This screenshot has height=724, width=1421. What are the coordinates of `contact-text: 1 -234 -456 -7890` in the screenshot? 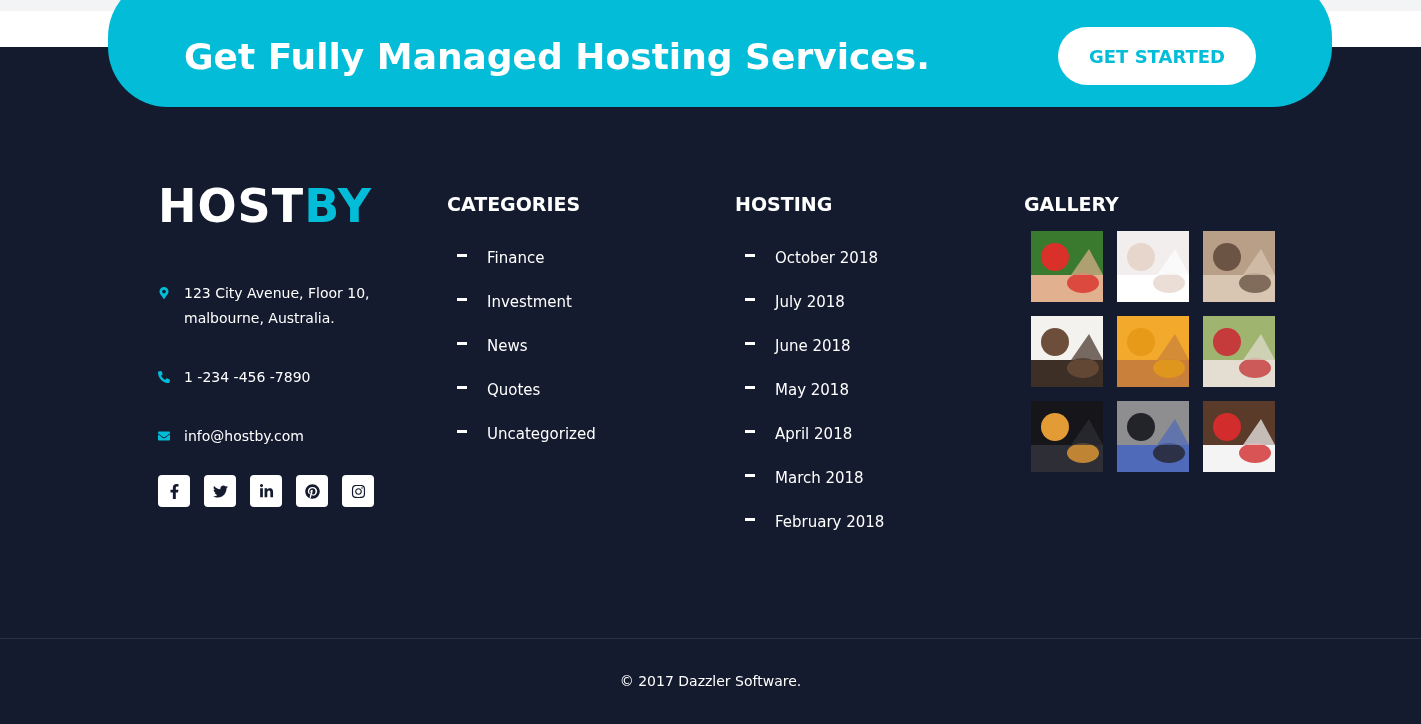 It's located at (248, 377).